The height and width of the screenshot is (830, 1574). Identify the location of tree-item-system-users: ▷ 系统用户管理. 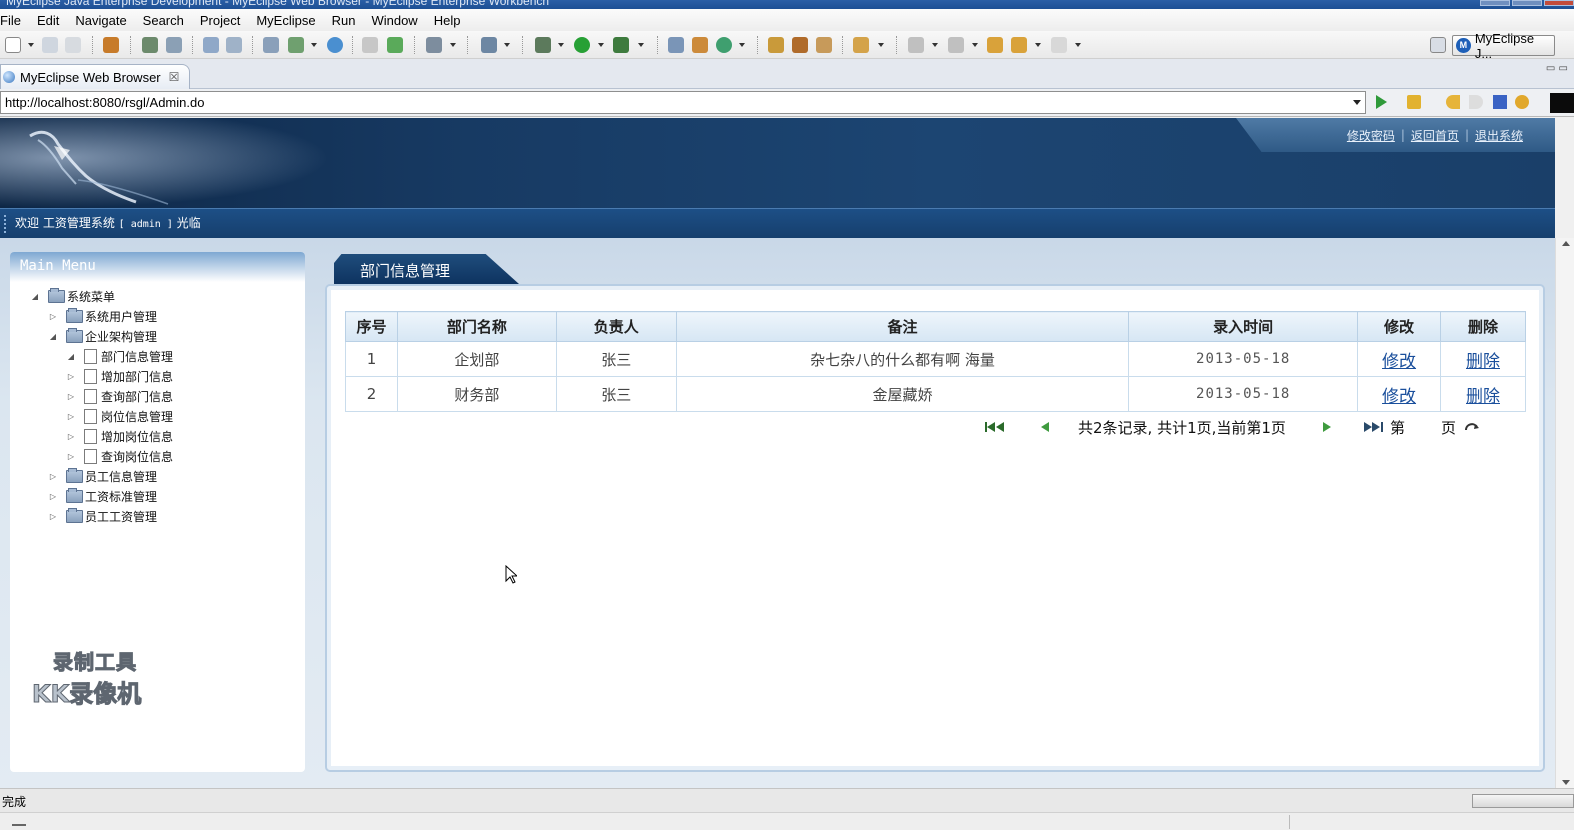
(102, 316).